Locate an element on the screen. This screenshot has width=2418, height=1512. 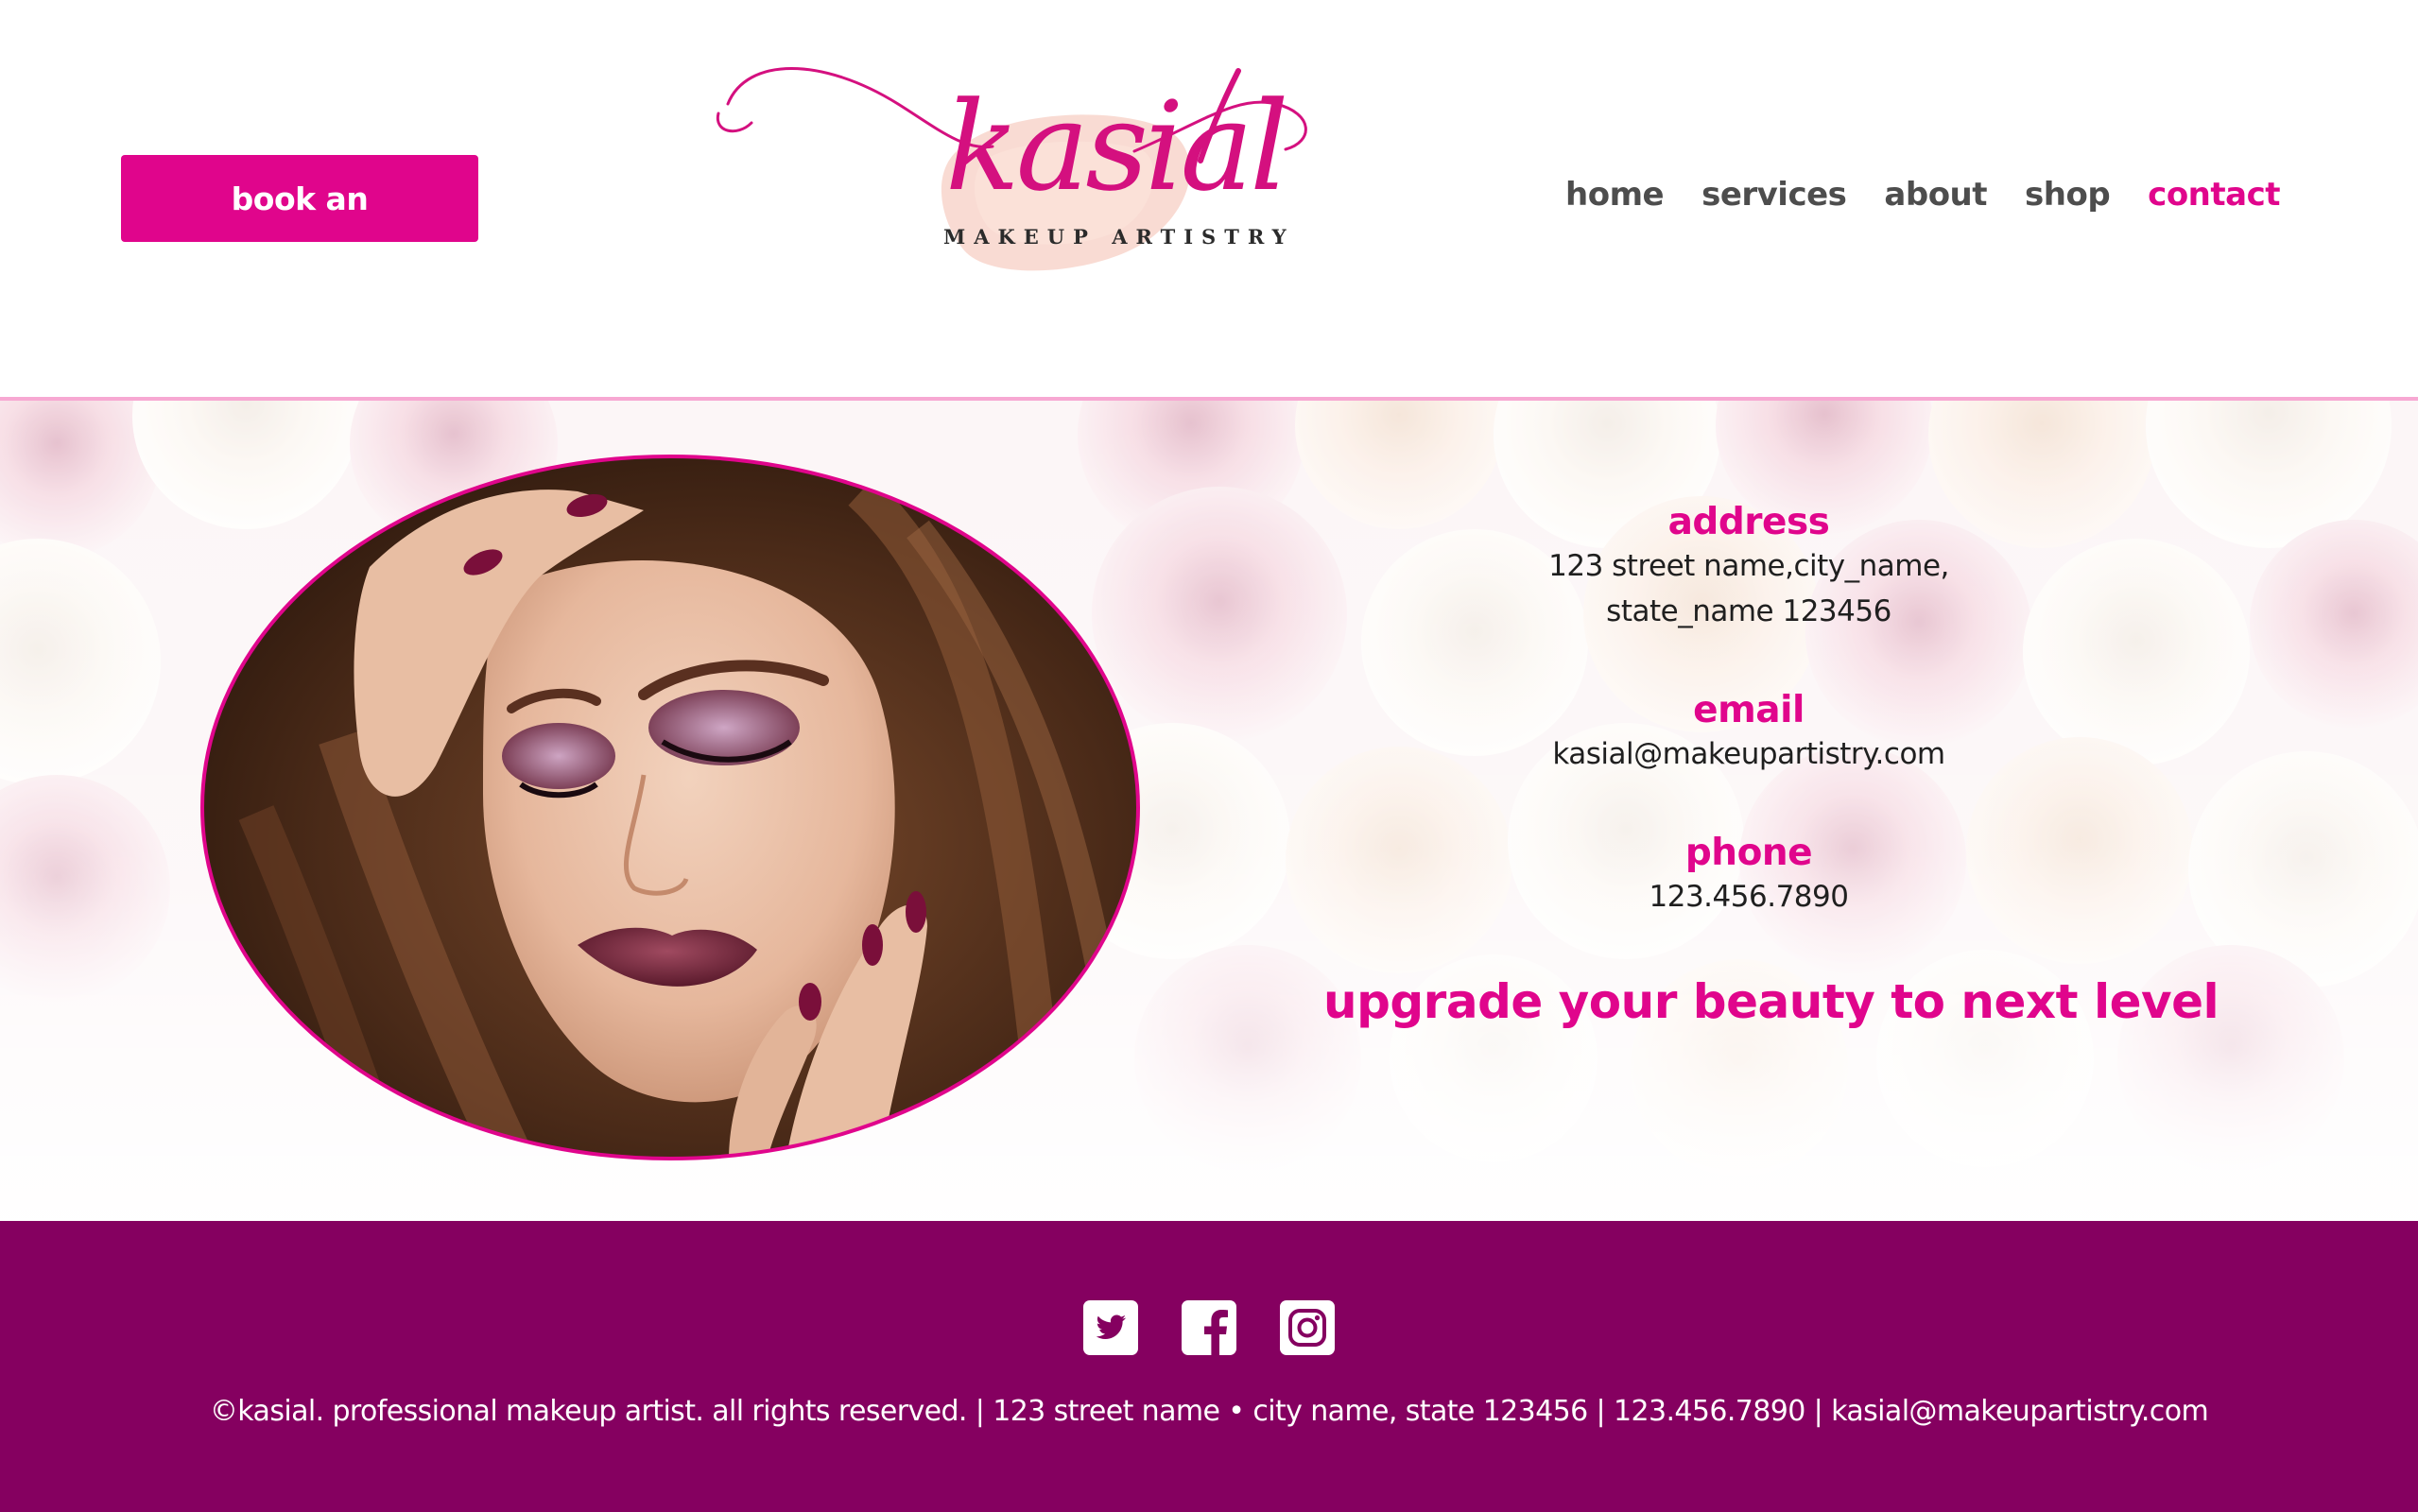
phone-heading: phone is located at coordinates (1749, 853).